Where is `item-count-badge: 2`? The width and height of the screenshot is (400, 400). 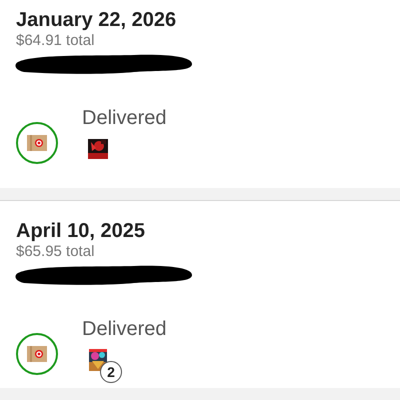 item-count-badge: 2 is located at coordinates (111, 372).